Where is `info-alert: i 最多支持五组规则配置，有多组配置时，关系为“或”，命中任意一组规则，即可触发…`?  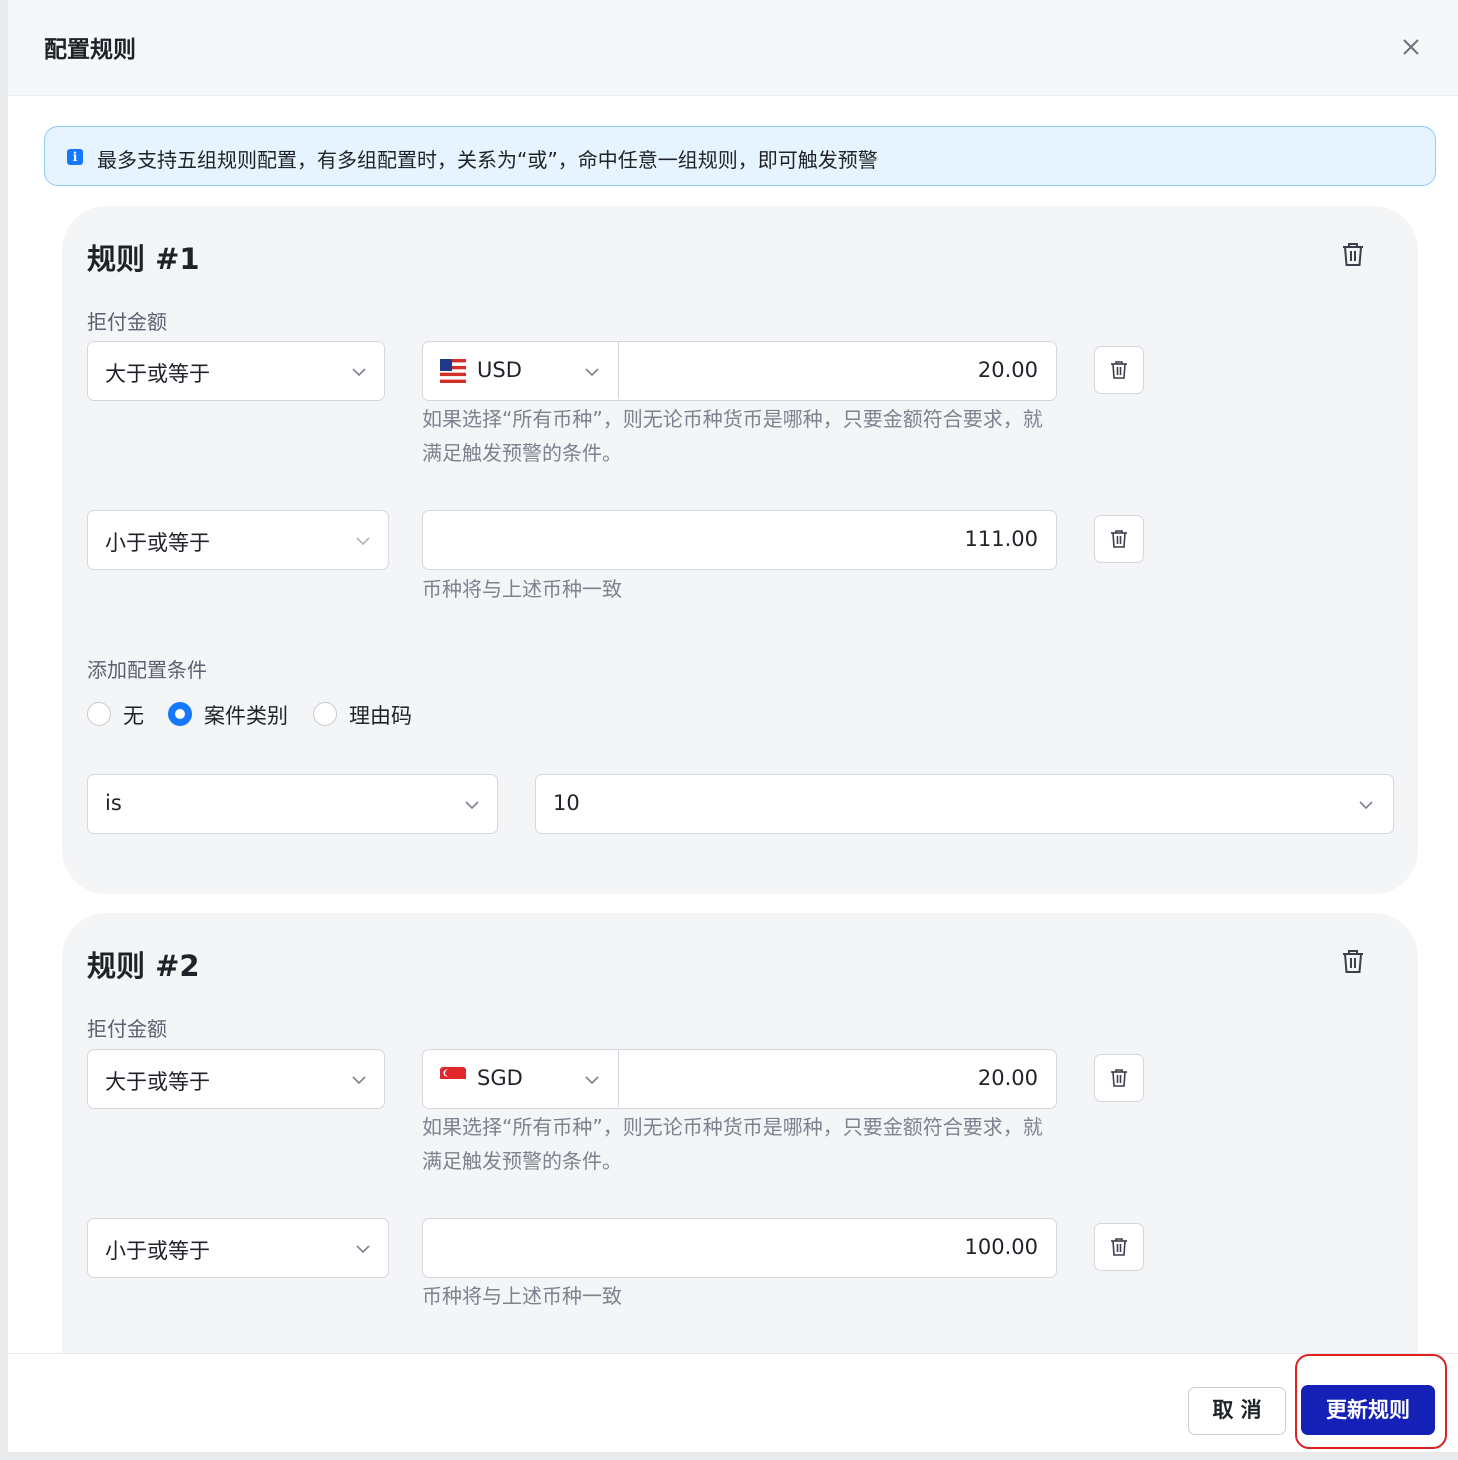 info-alert: i 最多支持五组规则配置，有多组配置时，关系为“或”，命中任意一组规则，即可触发… is located at coordinates (740, 156).